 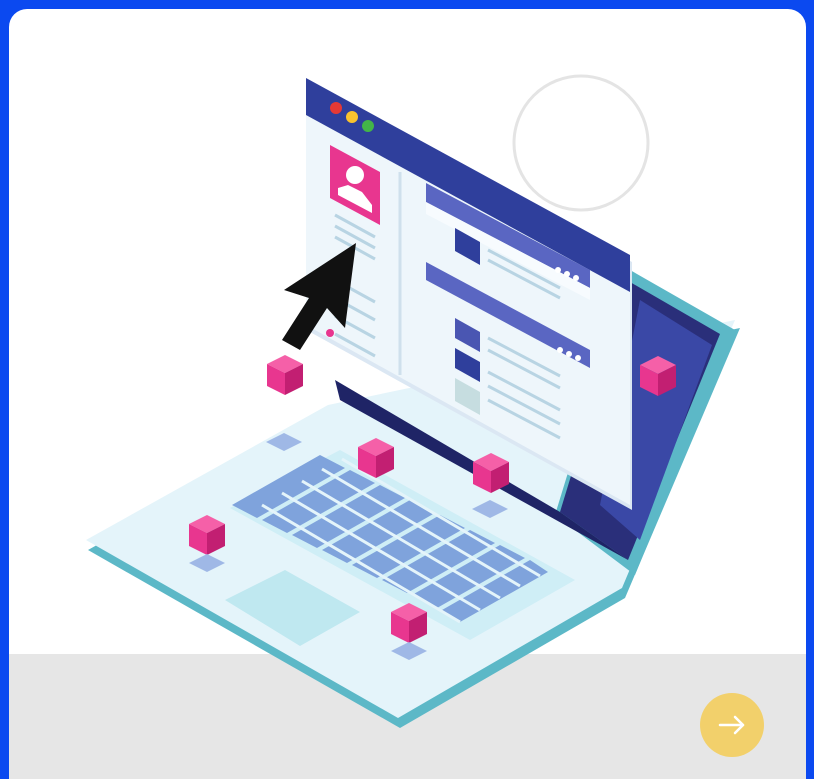 I want to click on cube-icon, so click(x=285, y=375).